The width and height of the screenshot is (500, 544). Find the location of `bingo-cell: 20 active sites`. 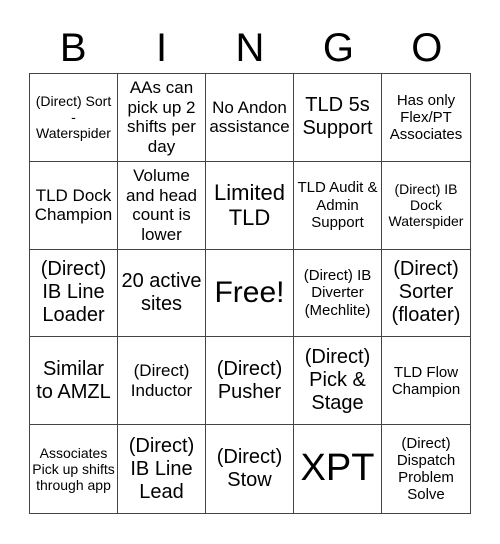

bingo-cell: 20 active sites is located at coordinates (162, 293).